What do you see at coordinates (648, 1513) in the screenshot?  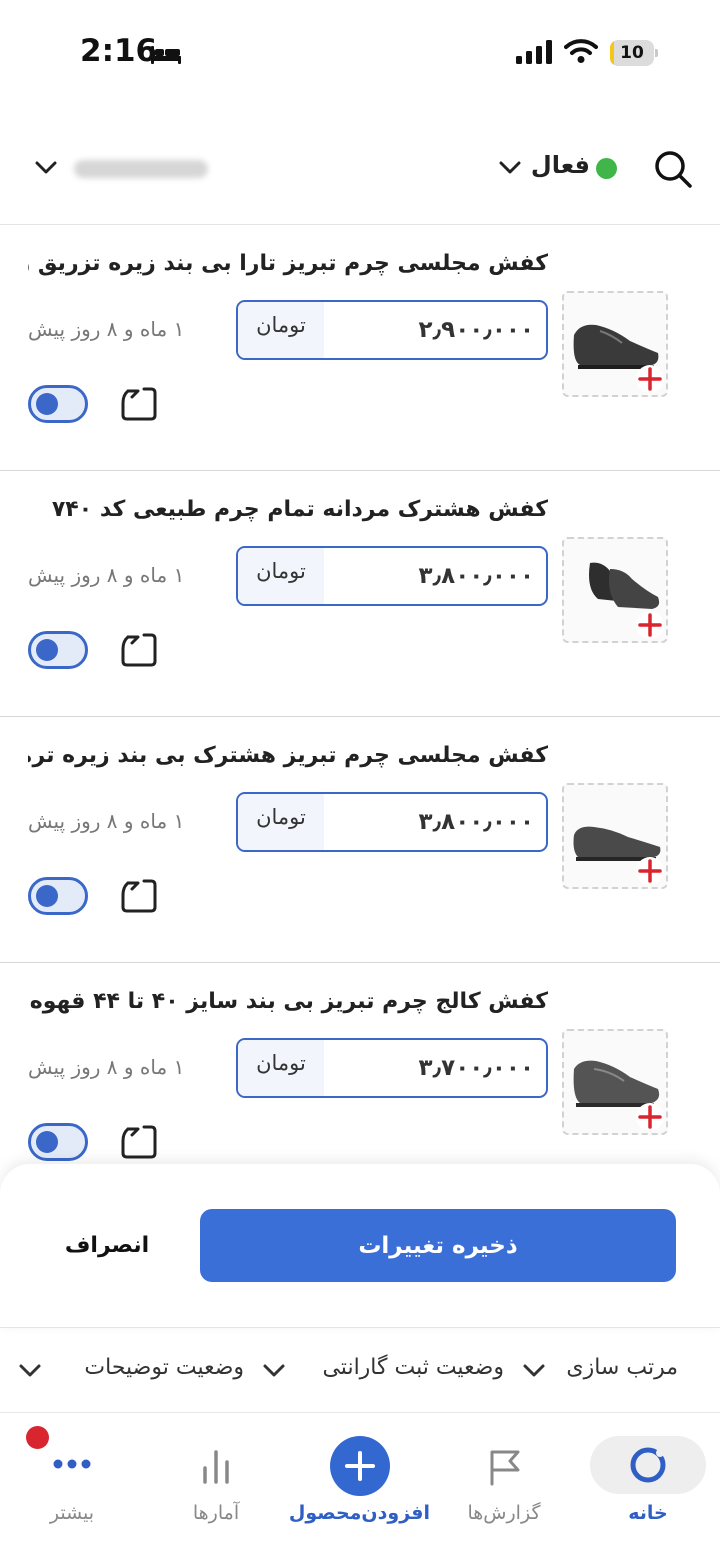 I see `nav-home-label: خانه` at bounding box center [648, 1513].